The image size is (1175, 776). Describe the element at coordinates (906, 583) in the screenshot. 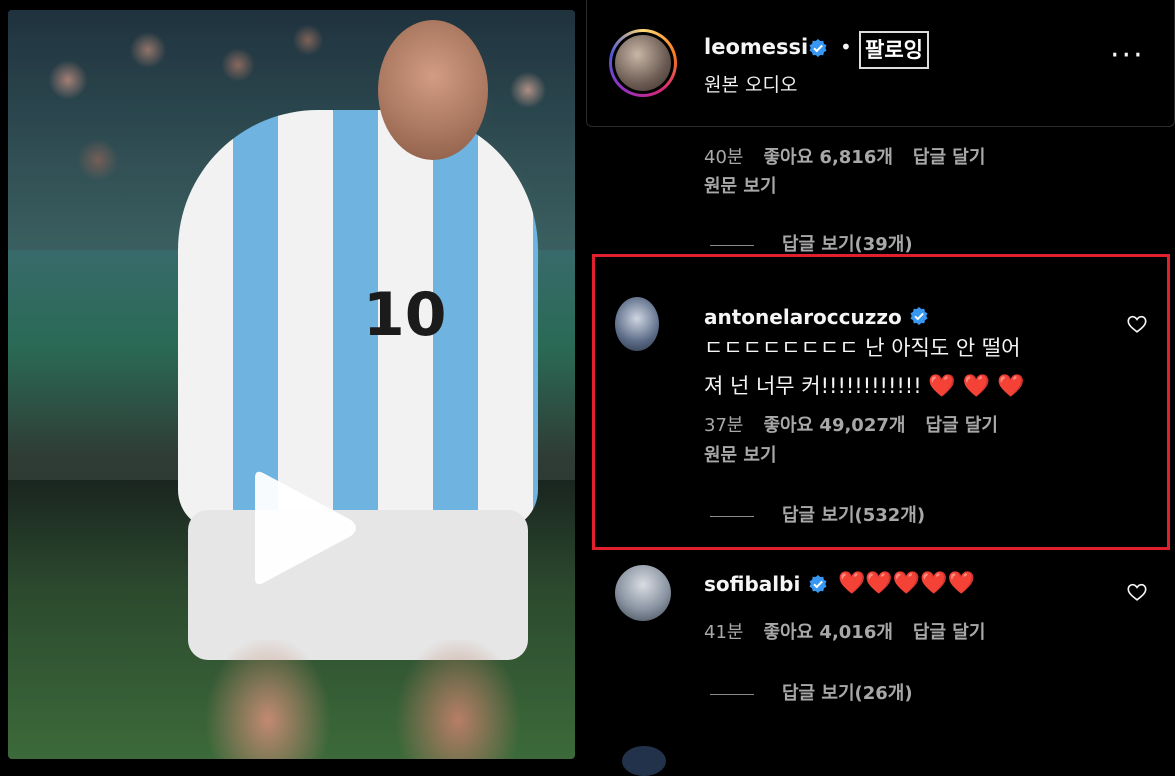

I see `heart-emojis: ❤️❤️❤️❤️❤️` at that location.